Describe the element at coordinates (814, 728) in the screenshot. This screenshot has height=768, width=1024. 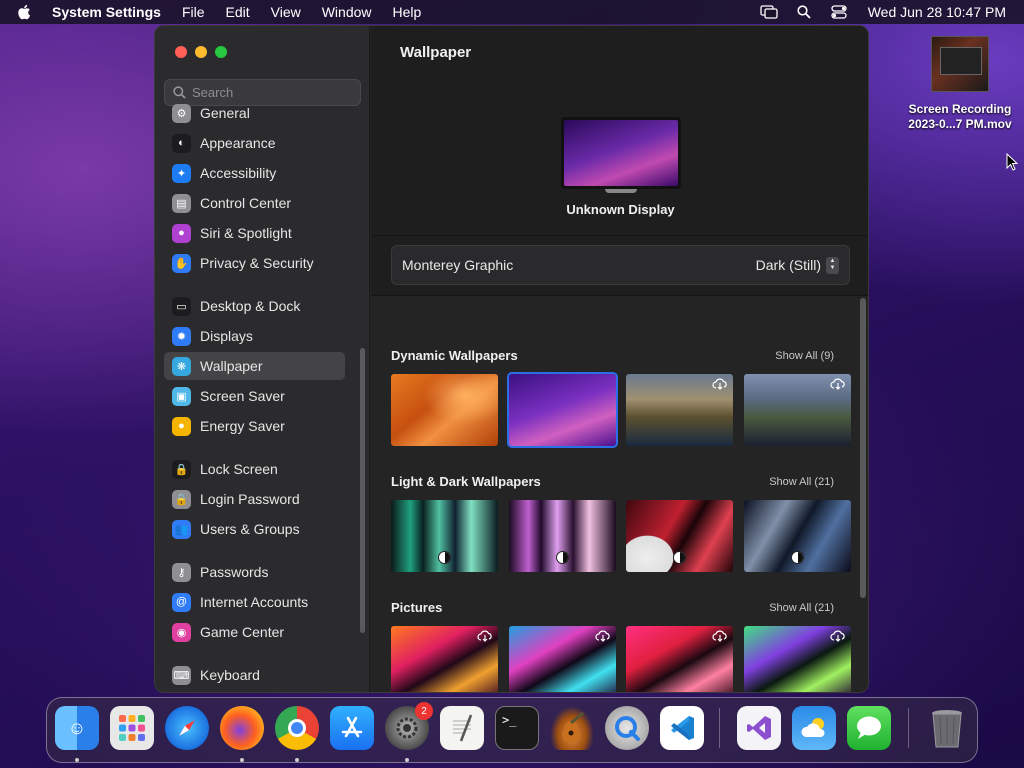
I see `dock-weather-icon` at that location.